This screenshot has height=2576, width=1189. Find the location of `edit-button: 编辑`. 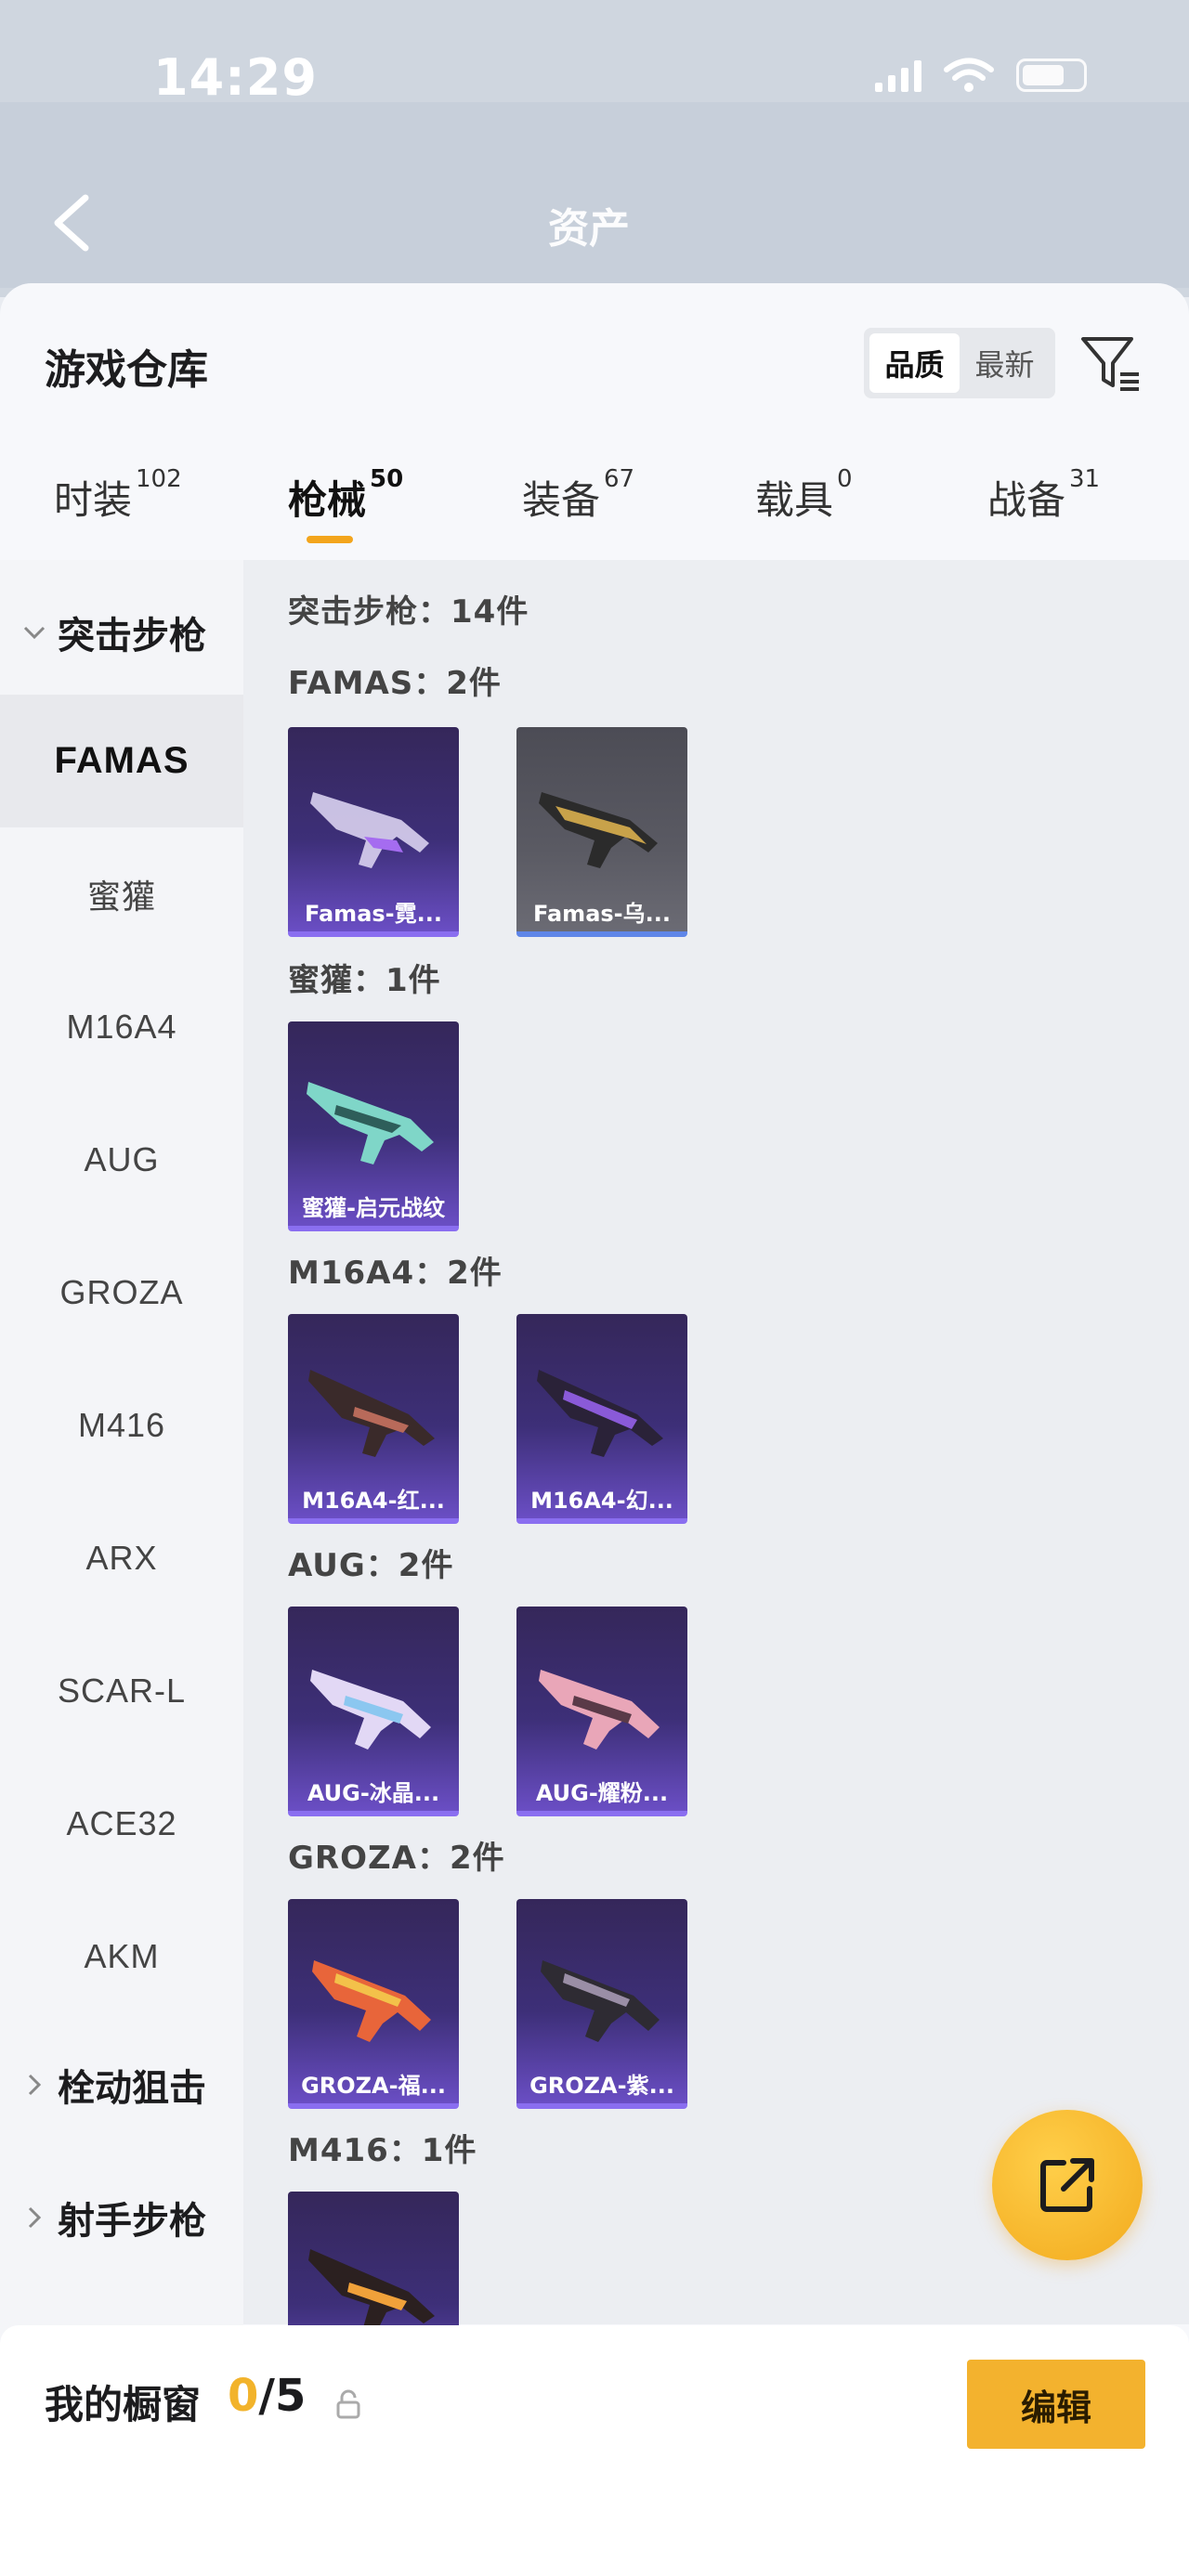

edit-button: 编辑 is located at coordinates (1056, 2404).